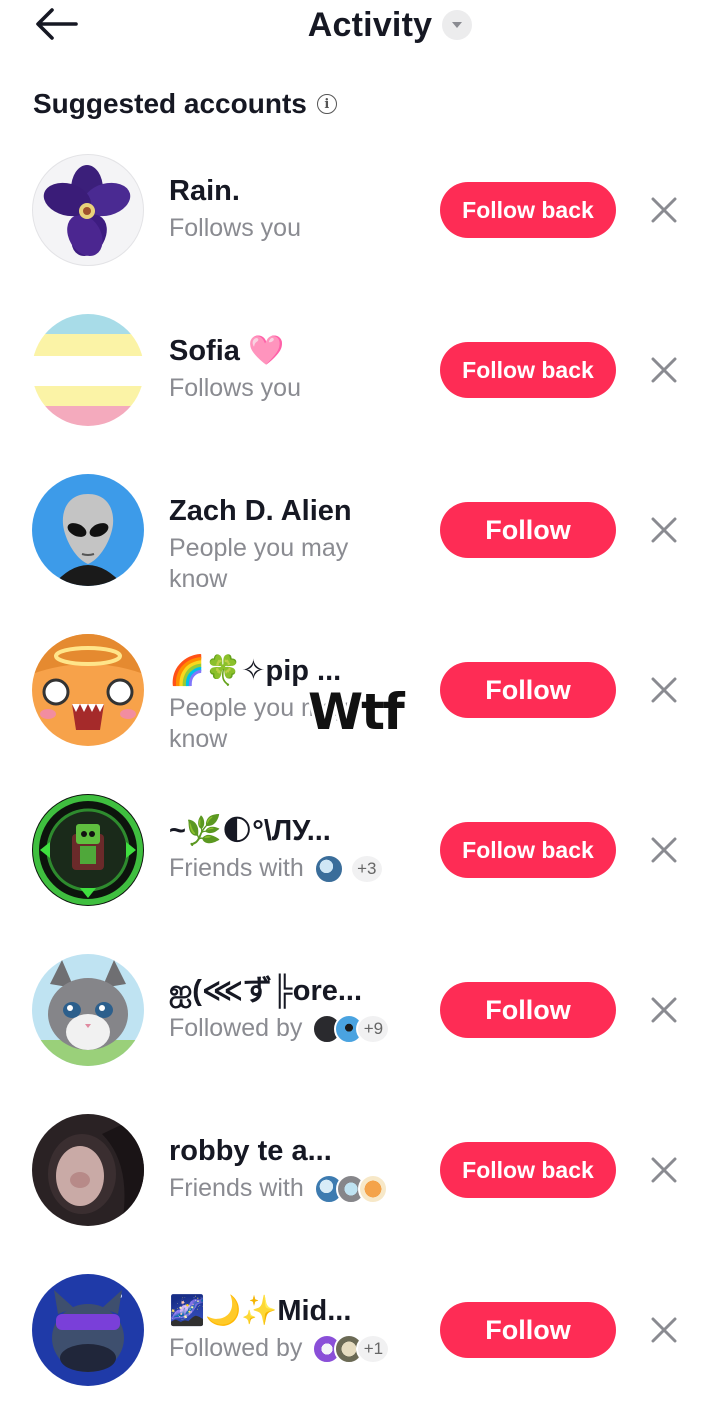 The width and height of the screenshot is (720, 1424). I want to click on account-info: ஐ(⋘ず╠ore... Followed by +9, so click(294, 1008).